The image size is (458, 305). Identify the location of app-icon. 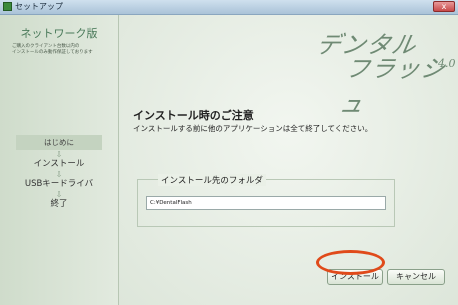
(7, 6).